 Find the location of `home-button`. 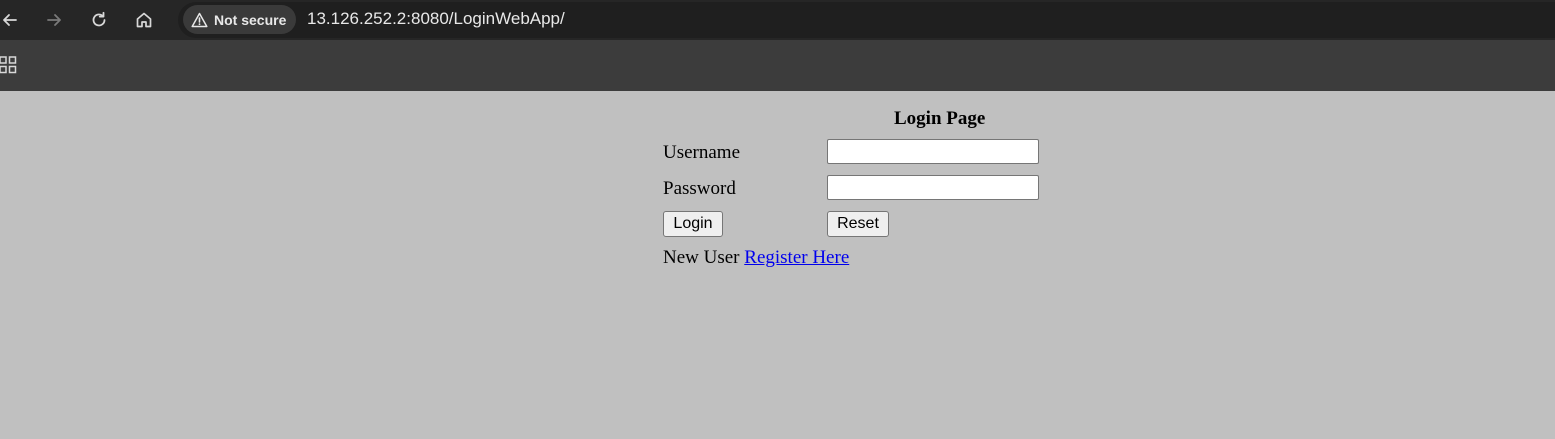

home-button is located at coordinates (144, 20).